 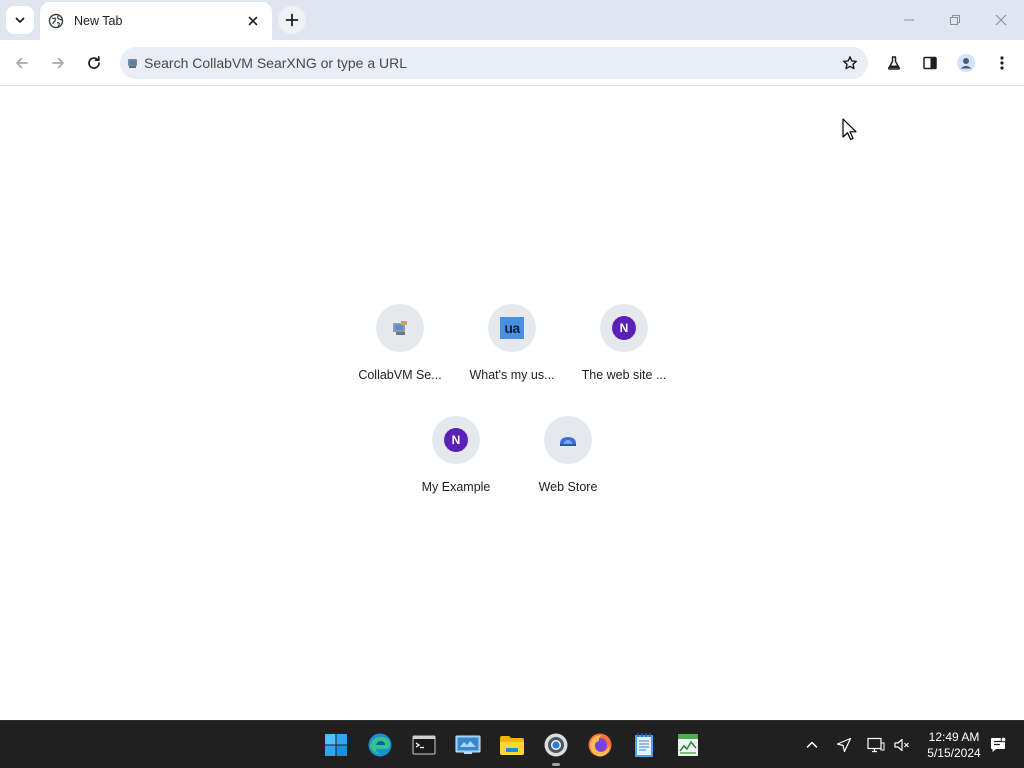 I want to click on shortcut-icon-circle: ua, so click(x=512, y=328).